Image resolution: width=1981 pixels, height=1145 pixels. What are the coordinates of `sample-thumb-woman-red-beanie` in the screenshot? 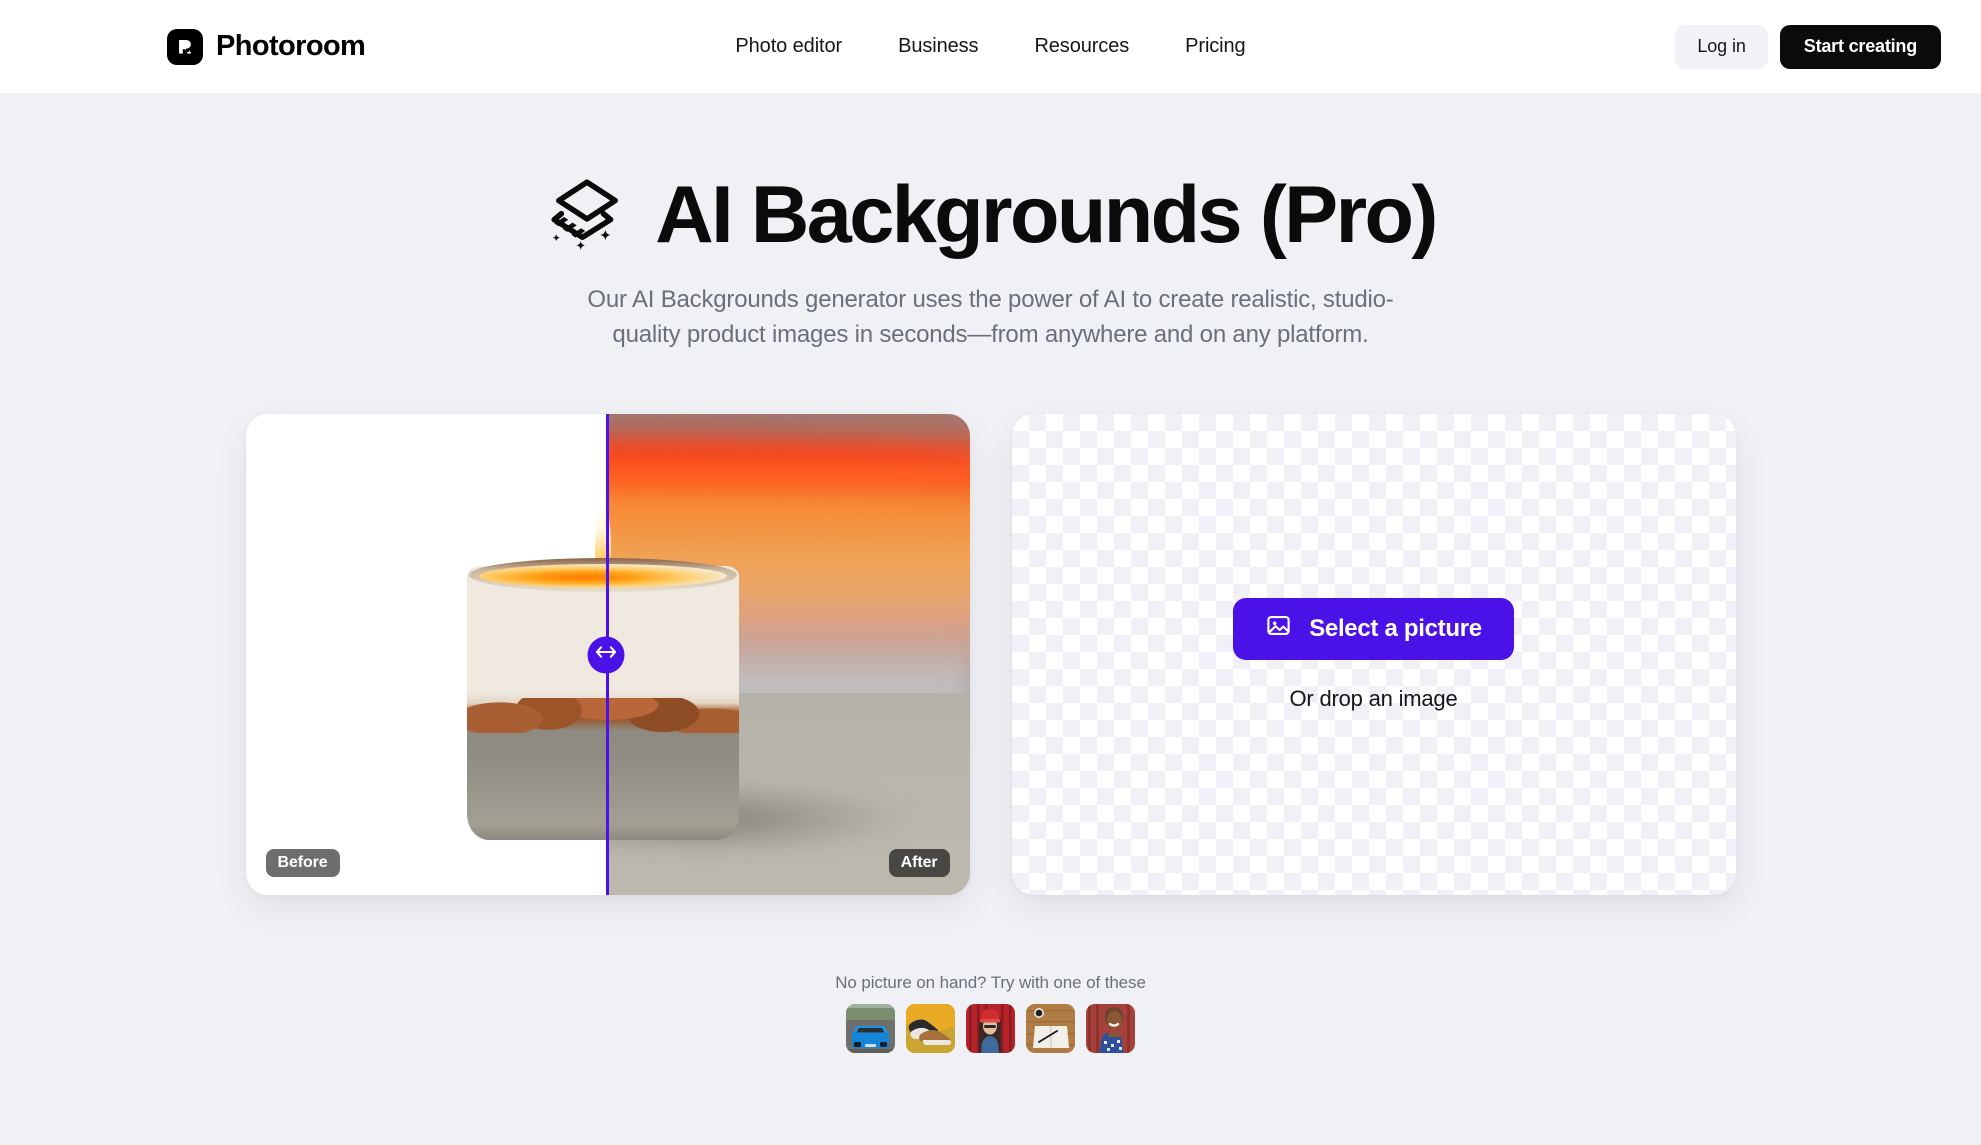 It's located at (990, 1029).